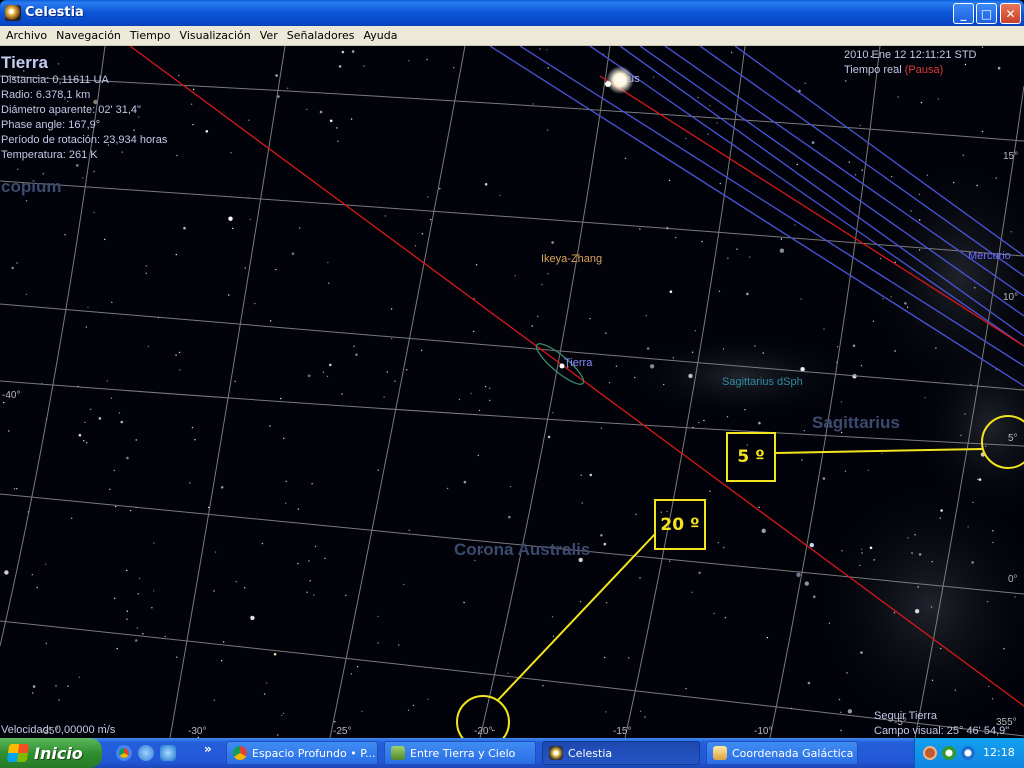 This screenshot has width=1024, height=768. I want to click on quick-launch-overflow: », so click(208, 749).